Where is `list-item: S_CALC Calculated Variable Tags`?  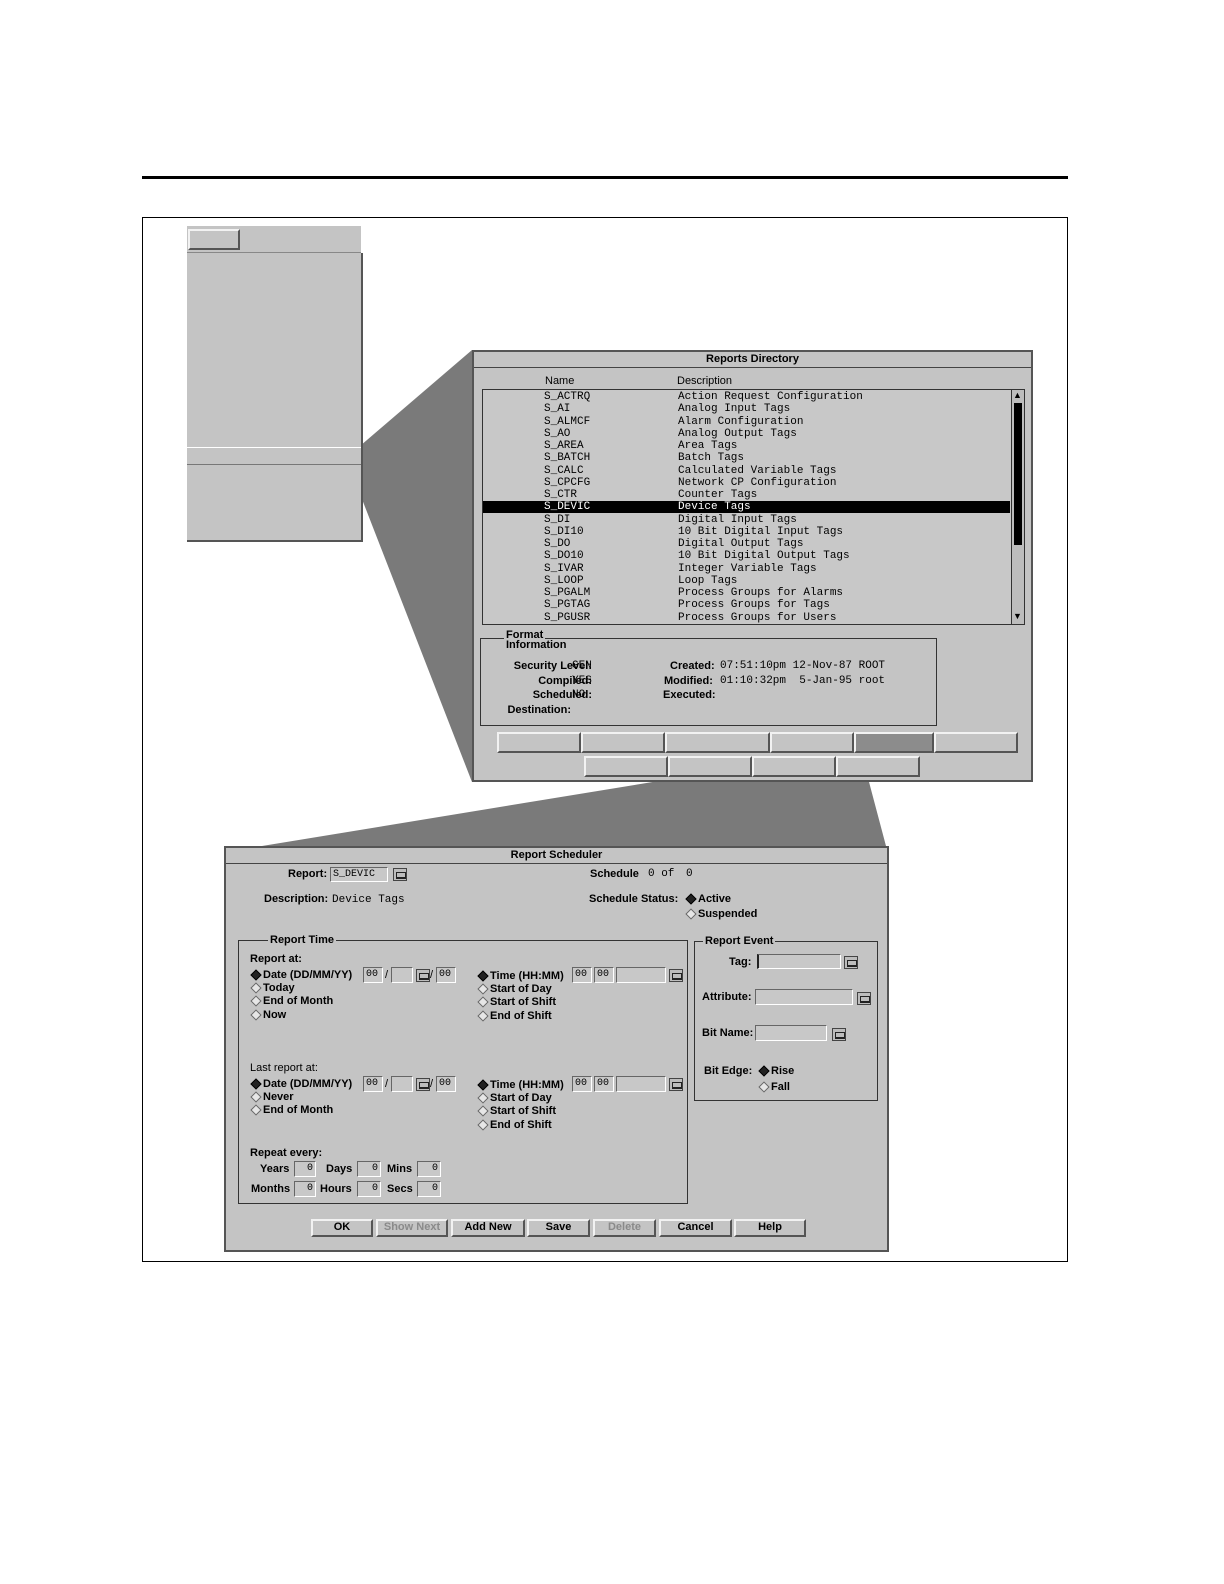 list-item: S_CALC Calculated Variable Tags is located at coordinates (746, 471).